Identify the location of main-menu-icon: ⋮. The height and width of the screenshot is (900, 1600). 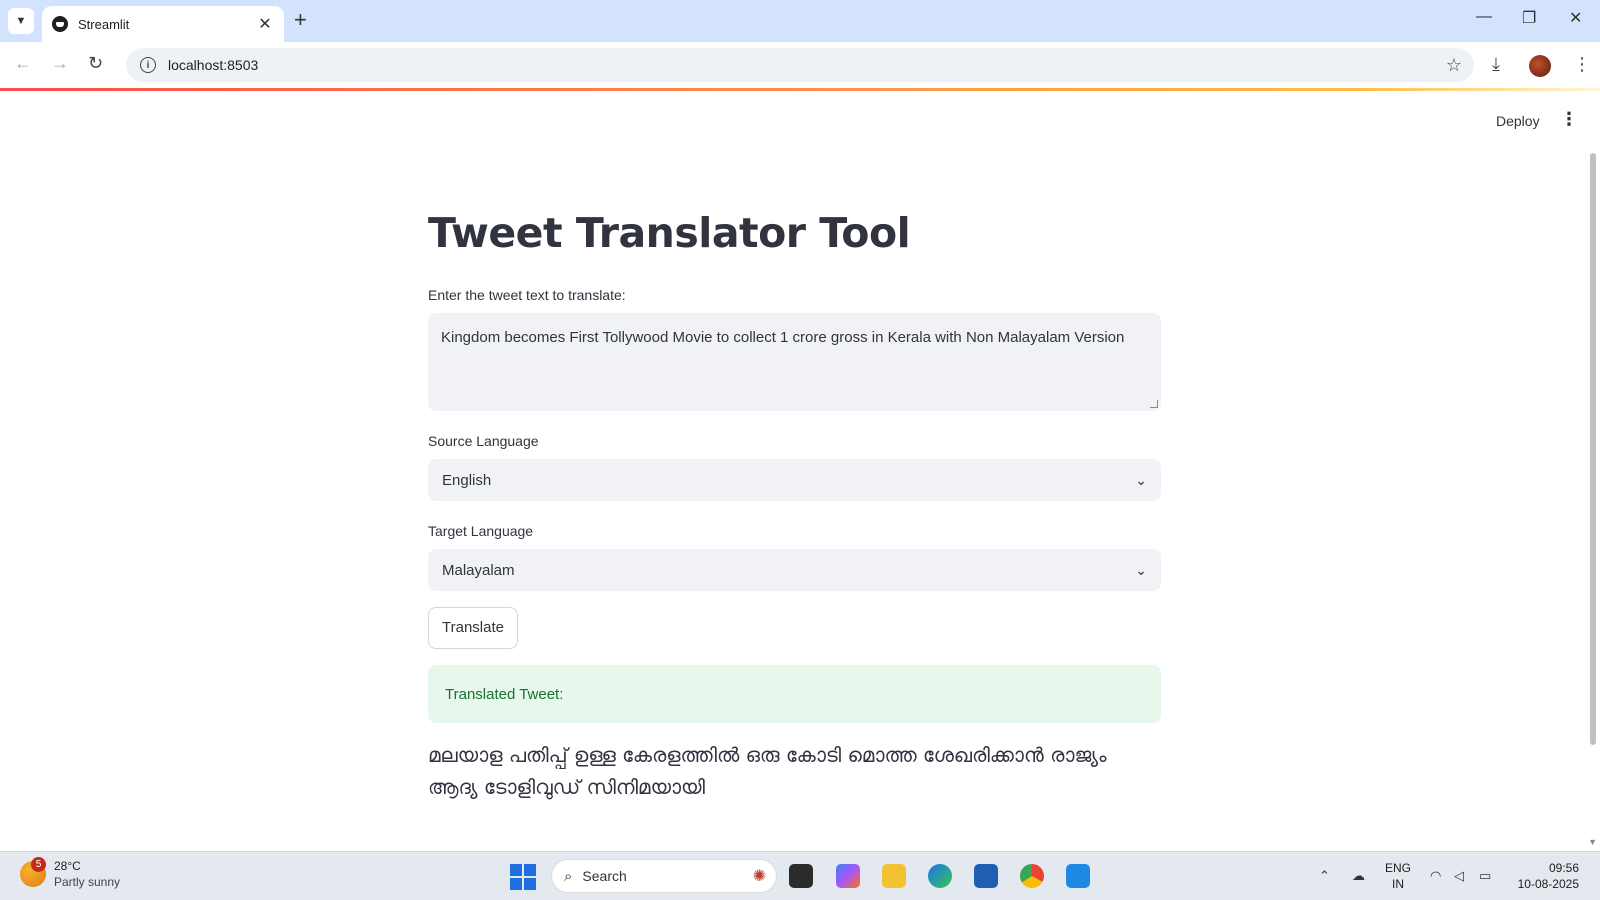
(1569, 119).